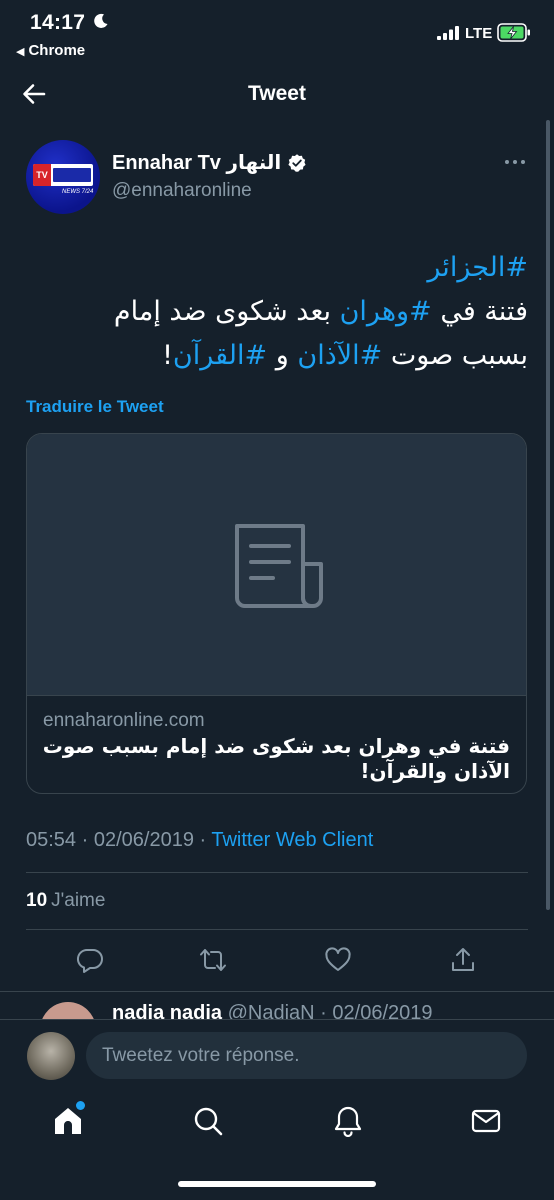  I want to click on author-avatar: TV NEWS 7/24, so click(63, 177).